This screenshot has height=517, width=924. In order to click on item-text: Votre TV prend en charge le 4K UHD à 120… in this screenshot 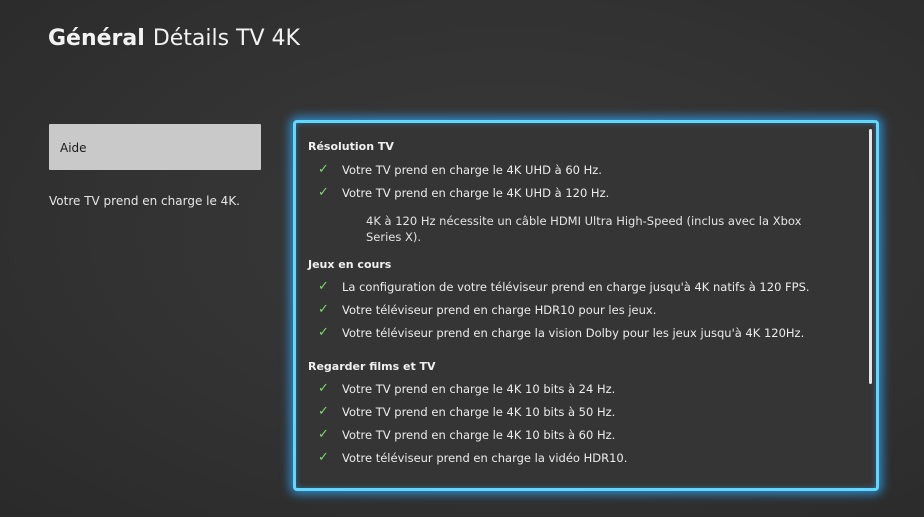, I will do `click(476, 193)`.